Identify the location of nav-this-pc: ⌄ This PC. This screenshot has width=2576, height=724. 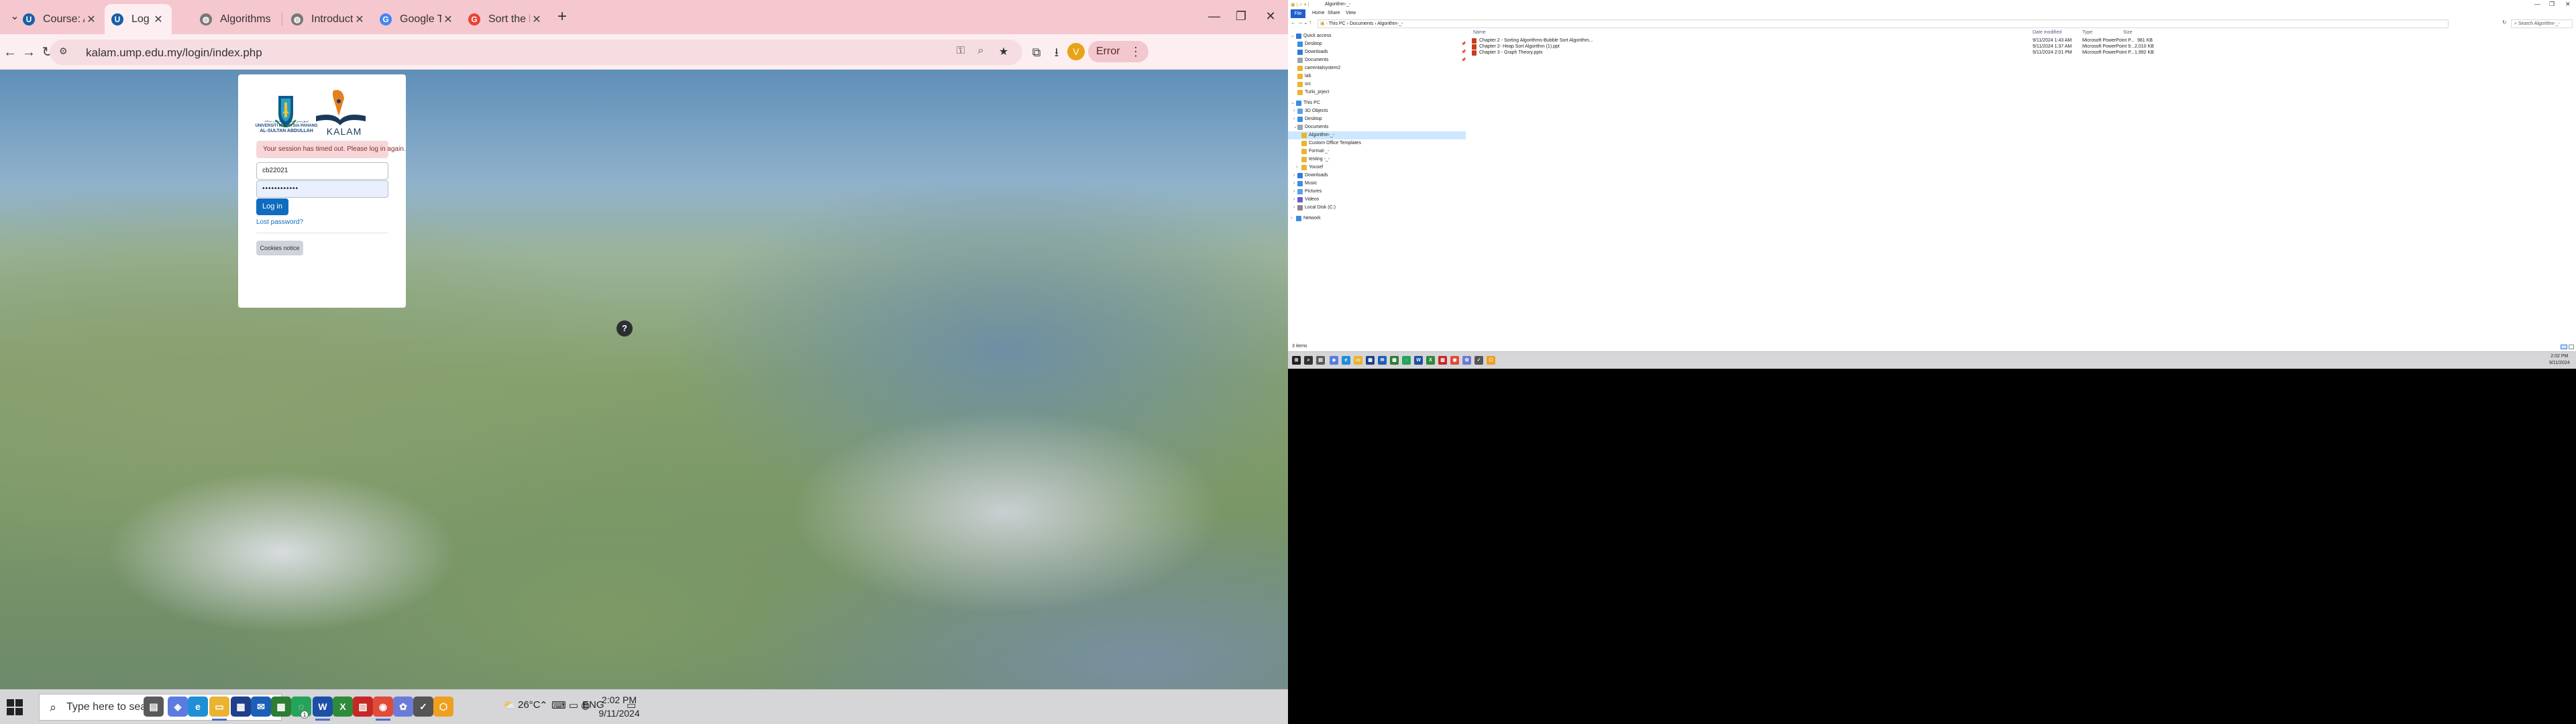
(1377, 103).